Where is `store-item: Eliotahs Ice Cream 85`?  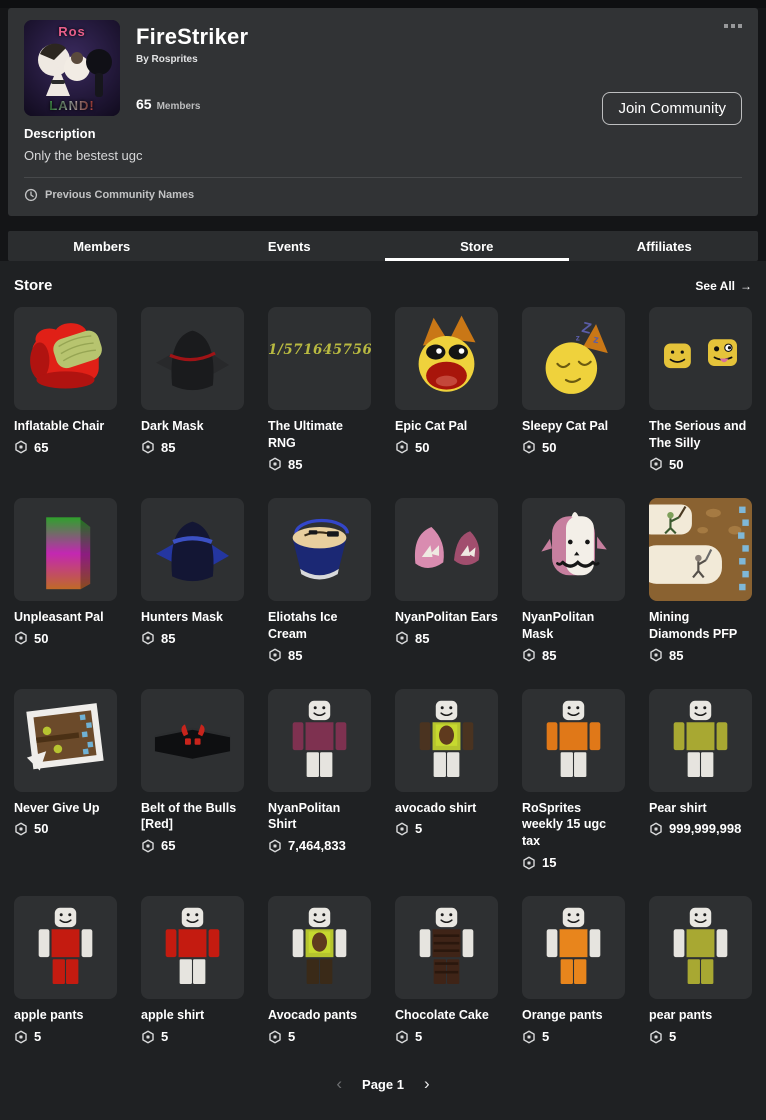
store-item: Eliotahs Ice Cream 85 is located at coordinates (319, 580).